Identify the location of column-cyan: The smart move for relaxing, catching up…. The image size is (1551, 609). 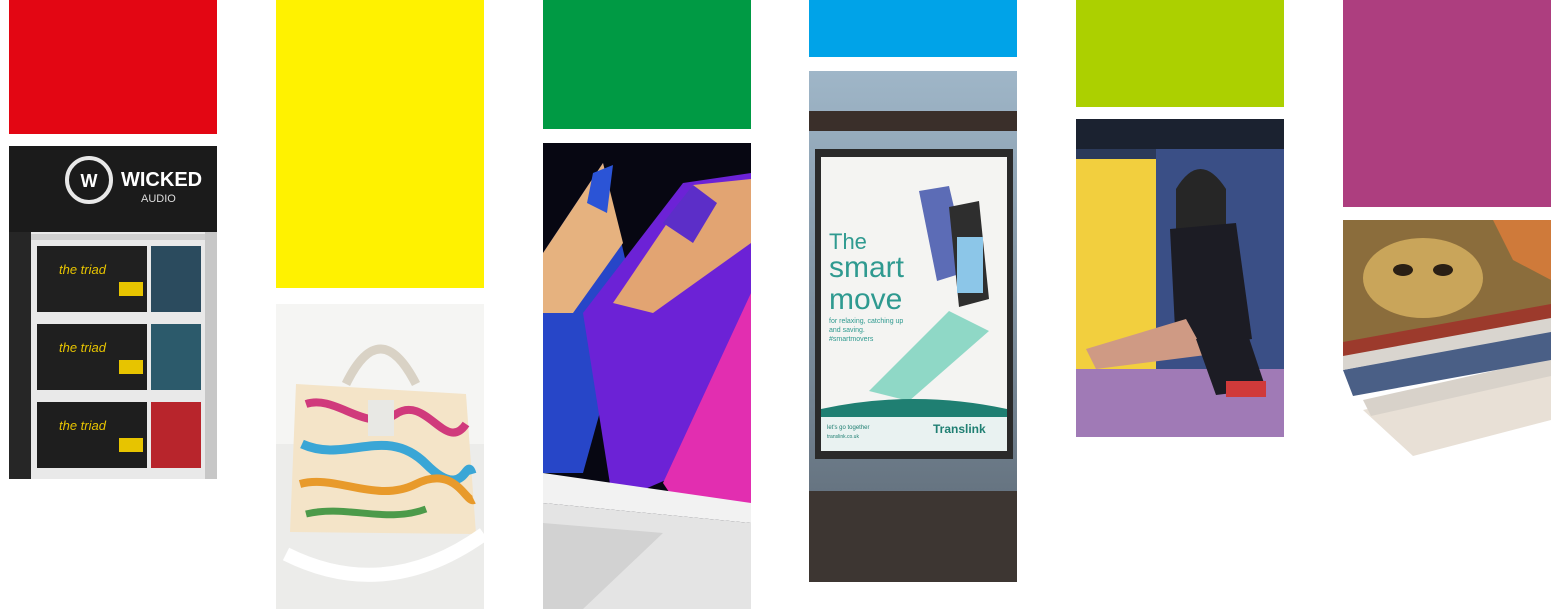
(913, 304).